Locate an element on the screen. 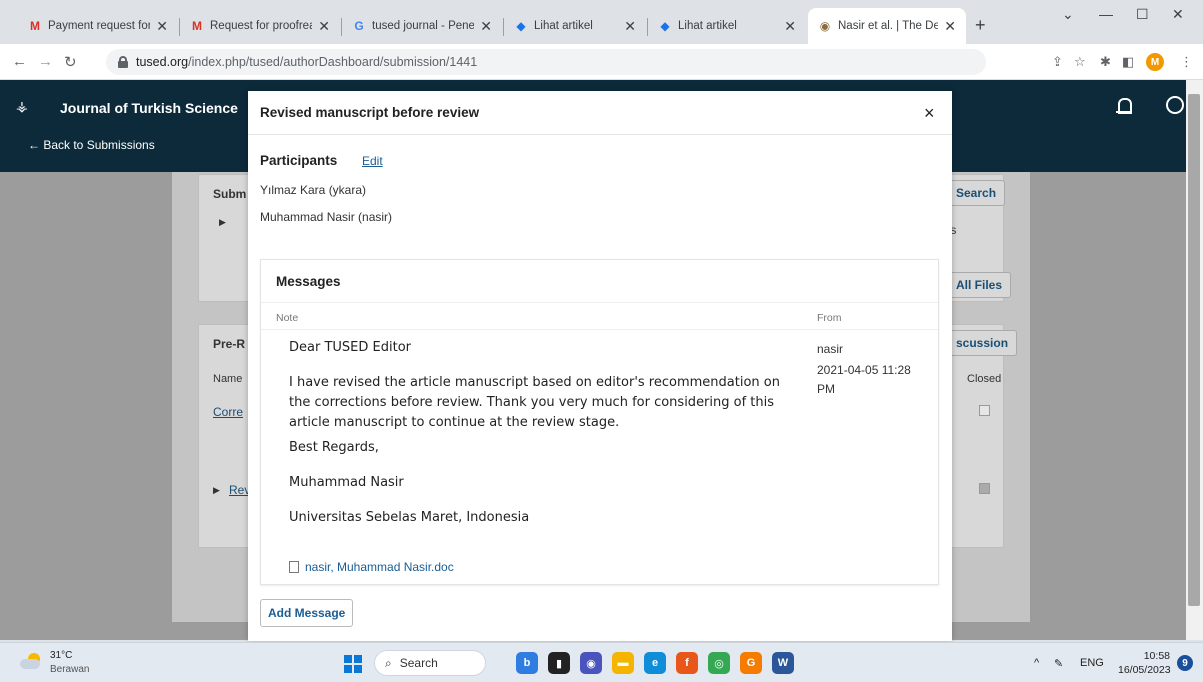 Image resolution: width=1203 pixels, height=682 pixels. start-button is located at coordinates (353, 664).